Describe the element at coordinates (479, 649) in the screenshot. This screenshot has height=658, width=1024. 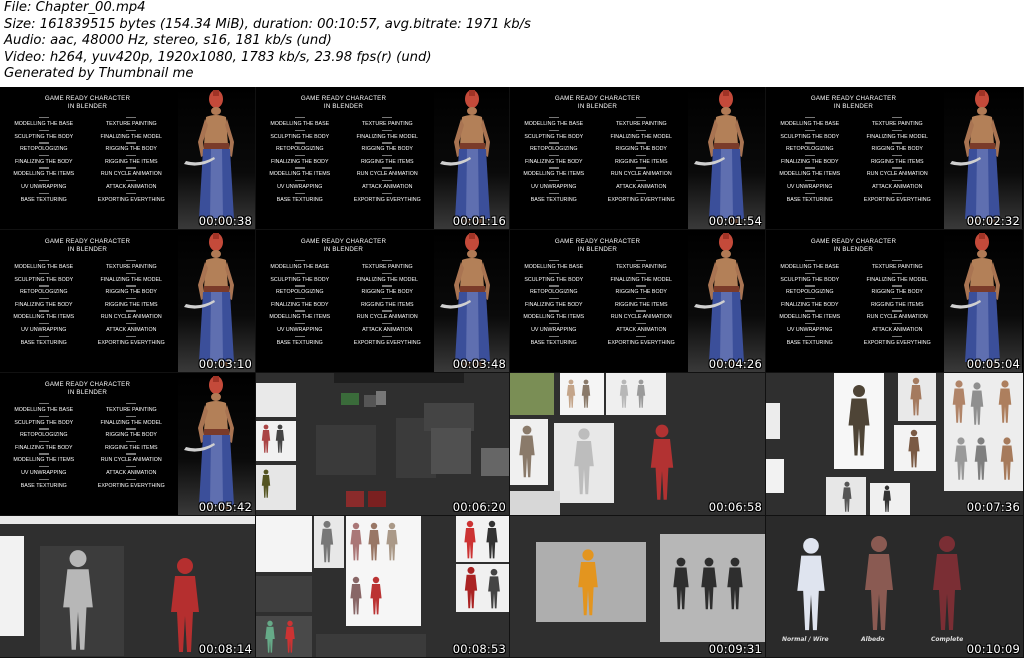
I see `thumbnail-timestamp: 00:08:53` at that location.